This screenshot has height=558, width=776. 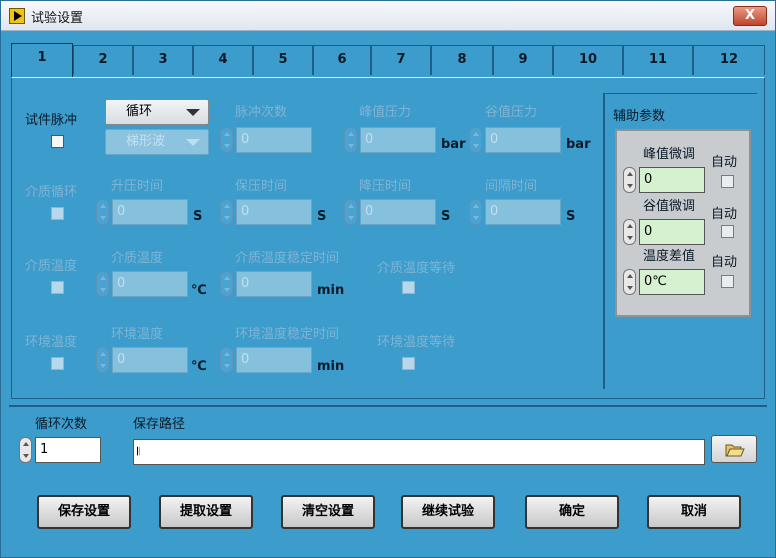 What do you see at coordinates (57, 363) in the screenshot?
I see `env-temp-checkbox` at bounding box center [57, 363].